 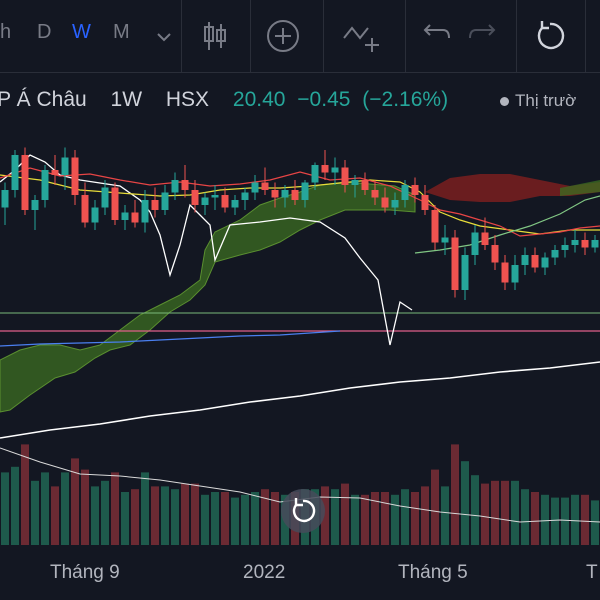 I want to click on ma-line-blue, so click(x=170, y=338).